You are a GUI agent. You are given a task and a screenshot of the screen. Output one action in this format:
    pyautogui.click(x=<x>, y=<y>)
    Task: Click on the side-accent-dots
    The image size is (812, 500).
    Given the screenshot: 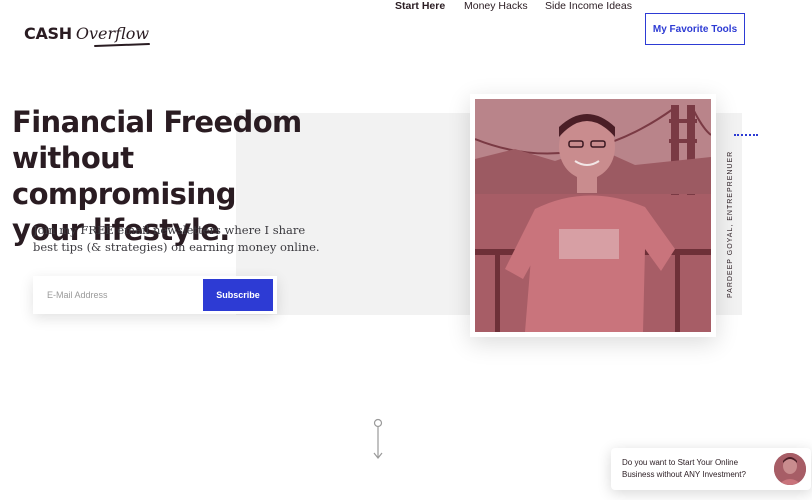 What is the action you would take?
    pyautogui.click(x=746, y=135)
    